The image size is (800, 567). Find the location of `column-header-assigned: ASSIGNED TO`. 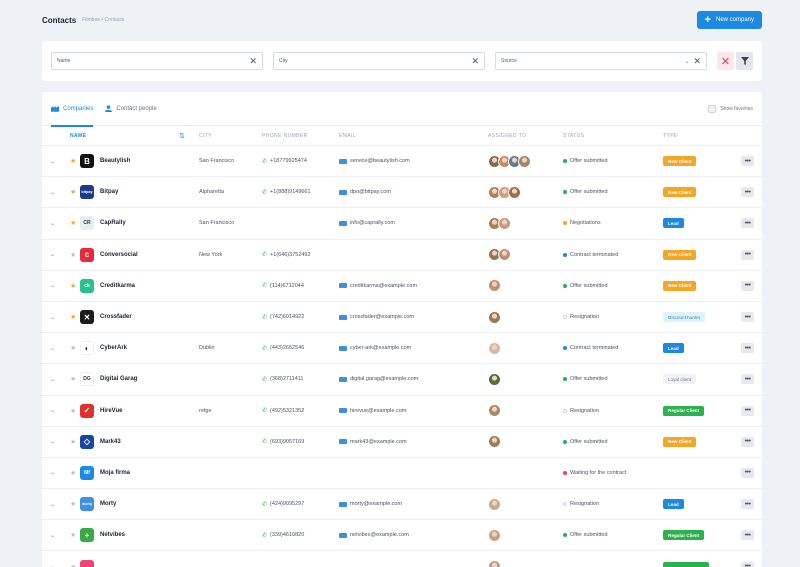

column-header-assigned: ASSIGNED TO is located at coordinates (507, 135).